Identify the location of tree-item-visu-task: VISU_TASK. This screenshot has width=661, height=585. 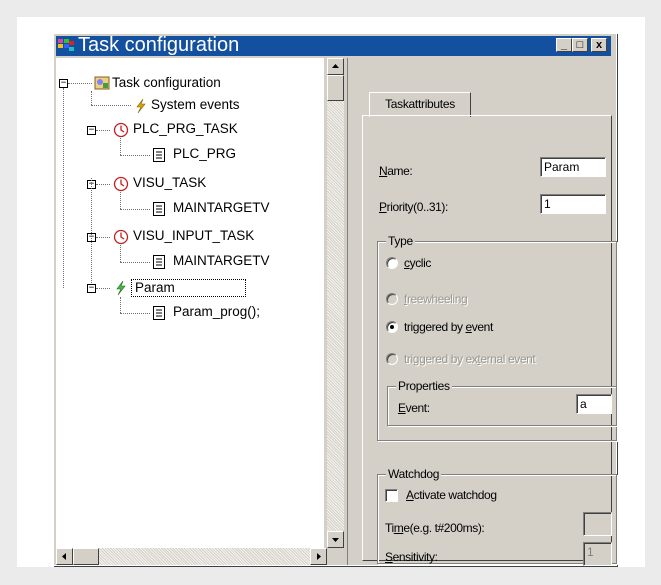
(169, 183).